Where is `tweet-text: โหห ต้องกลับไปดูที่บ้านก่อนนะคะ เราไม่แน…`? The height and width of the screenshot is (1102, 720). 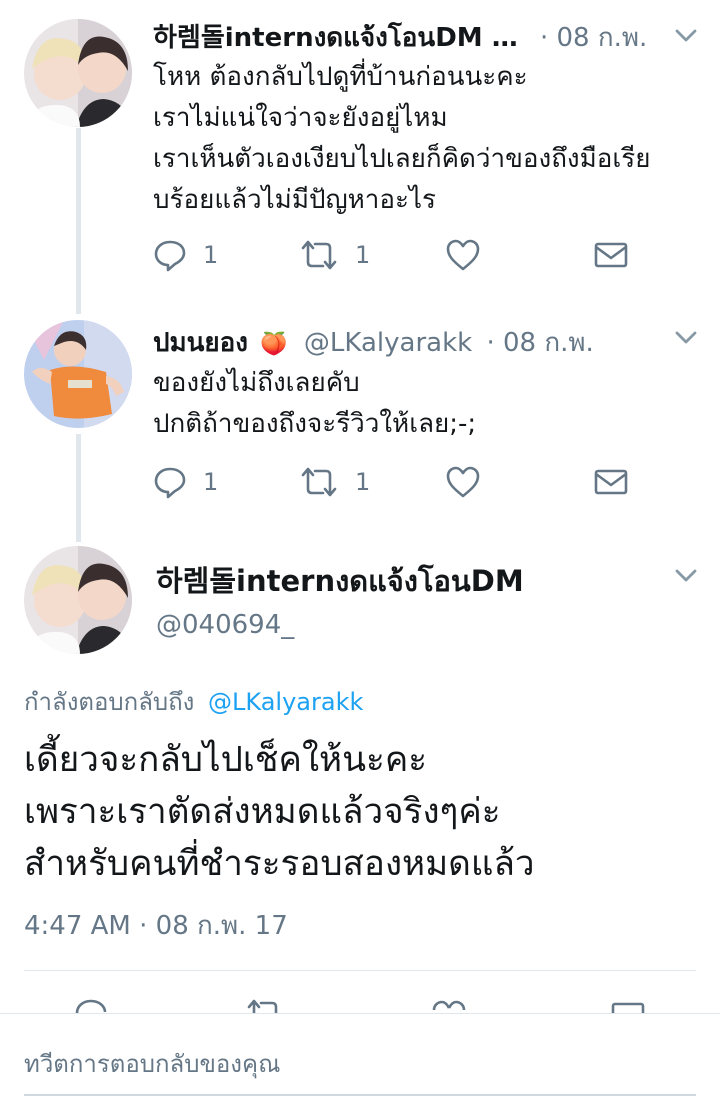 tweet-text: โหห ต้องกลับไปดูที่บ้านก่อนนะคะ เราไม่แน… is located at coordinates (401, 139).